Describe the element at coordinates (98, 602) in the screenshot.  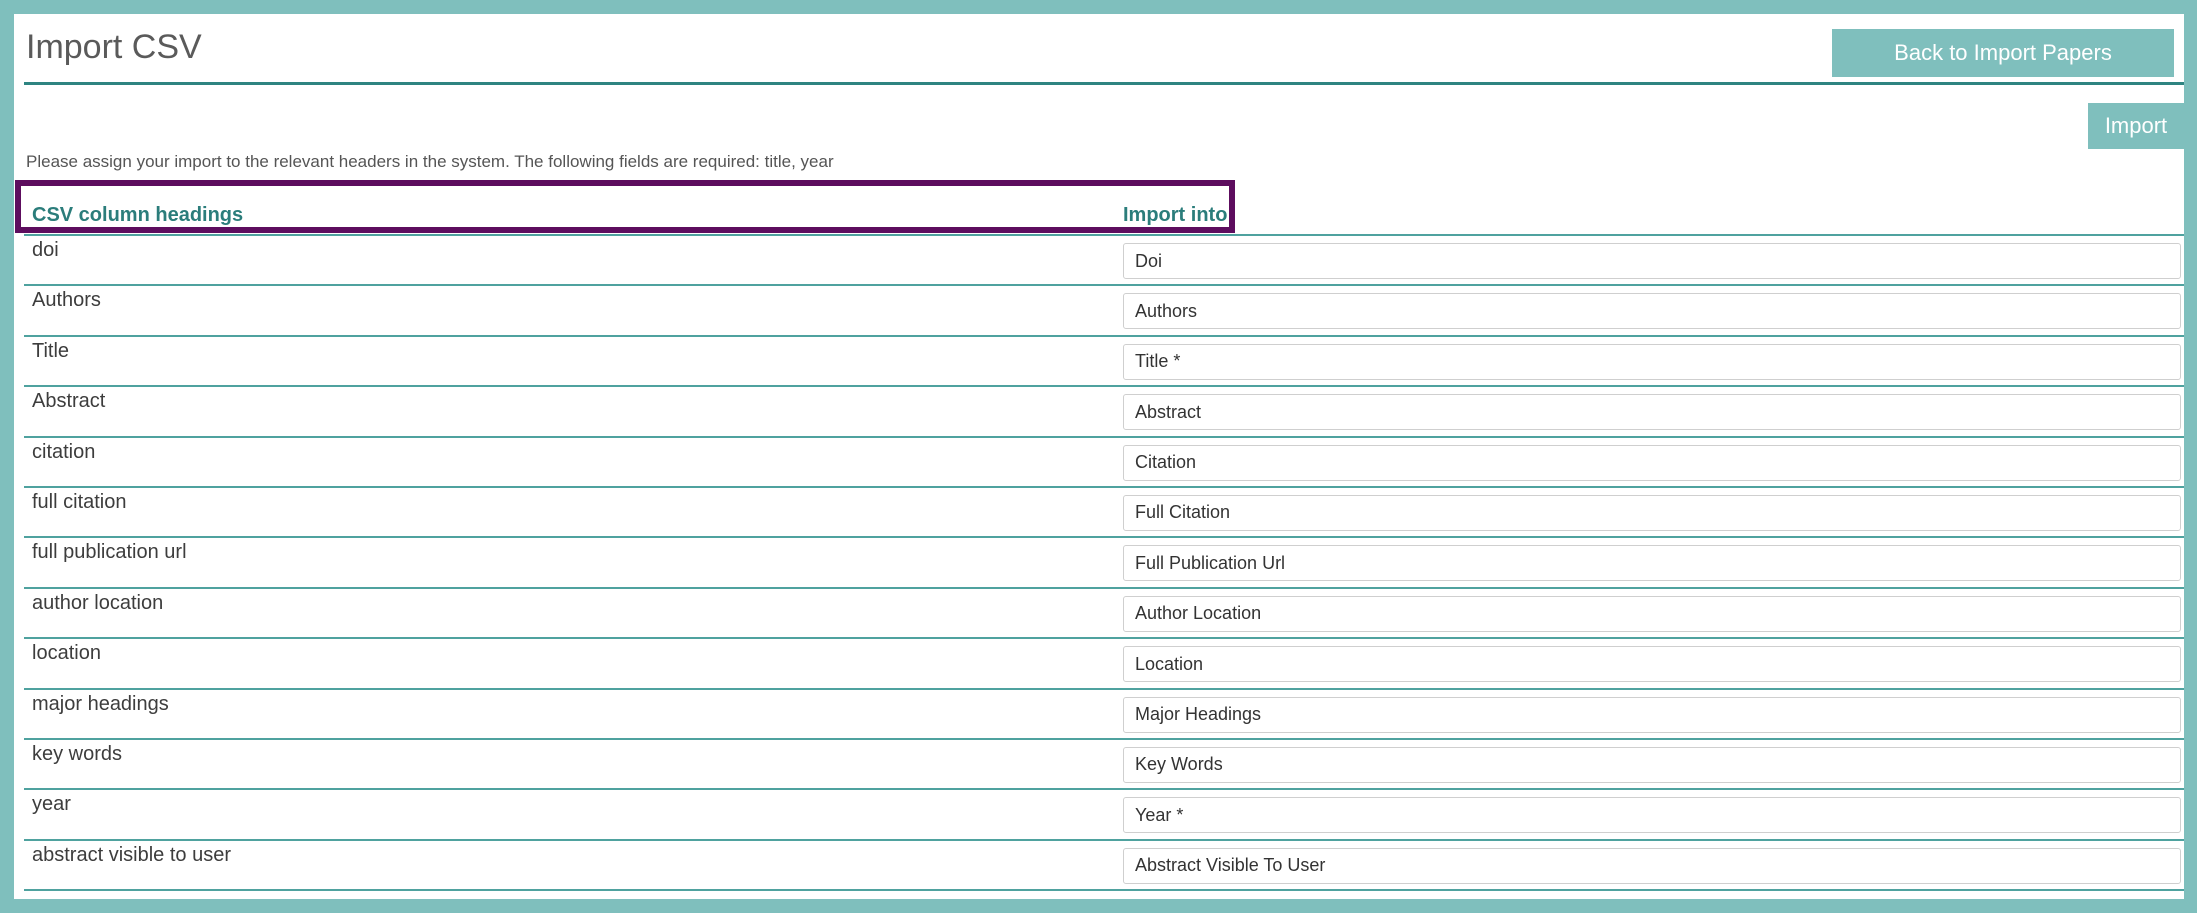
I see `csv-heading-cell: author location` at that location.